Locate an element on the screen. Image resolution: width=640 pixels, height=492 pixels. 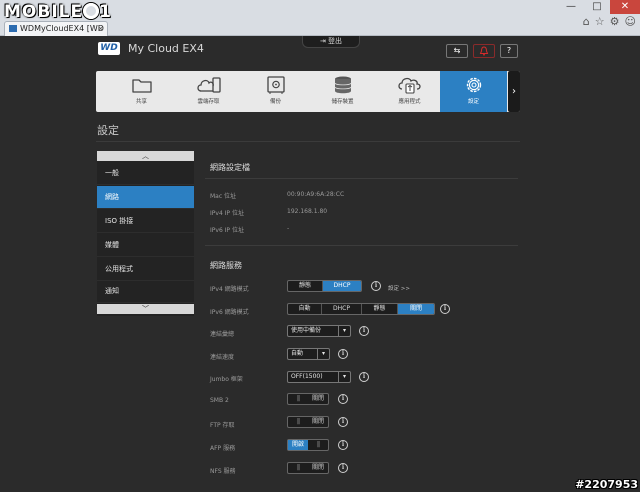
afp-state: 開啟 is located at coordinates (298, 445).